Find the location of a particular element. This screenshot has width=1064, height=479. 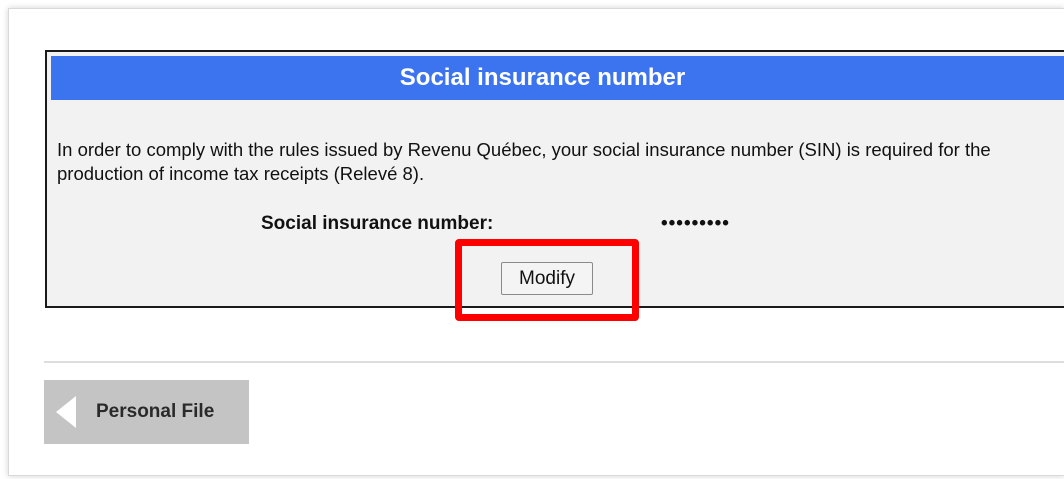

modify-button: Modify is located at coordinates (547, 278).